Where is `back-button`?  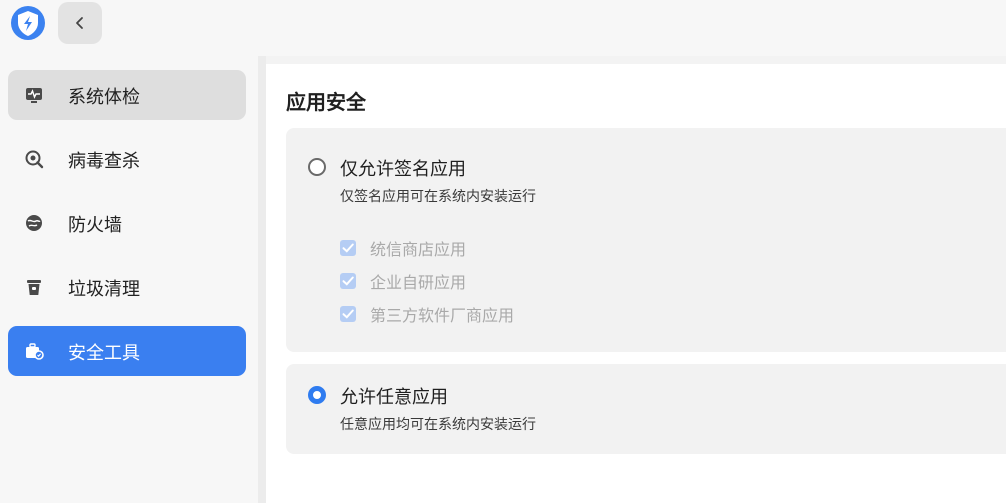 back-button is located at coordinates (80, 23).